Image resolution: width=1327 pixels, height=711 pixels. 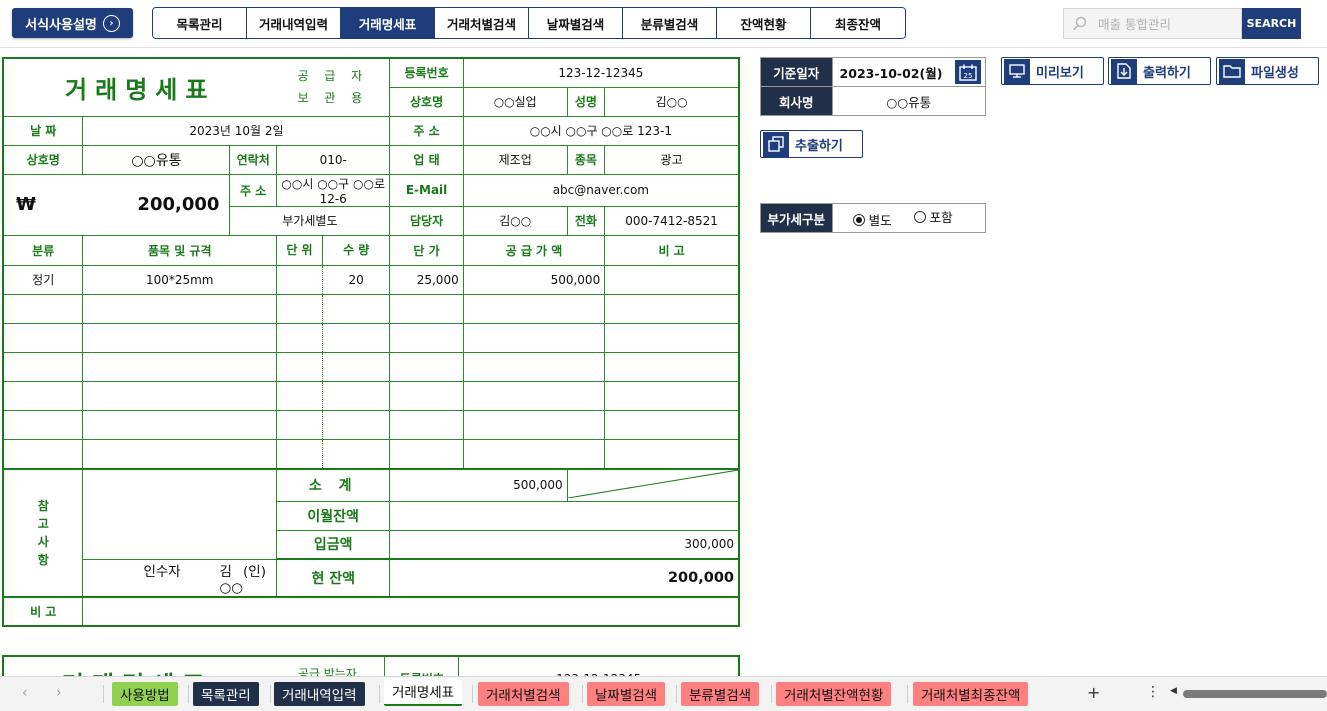 I want to click on seal-label: (인), so click(x=254, y=571).